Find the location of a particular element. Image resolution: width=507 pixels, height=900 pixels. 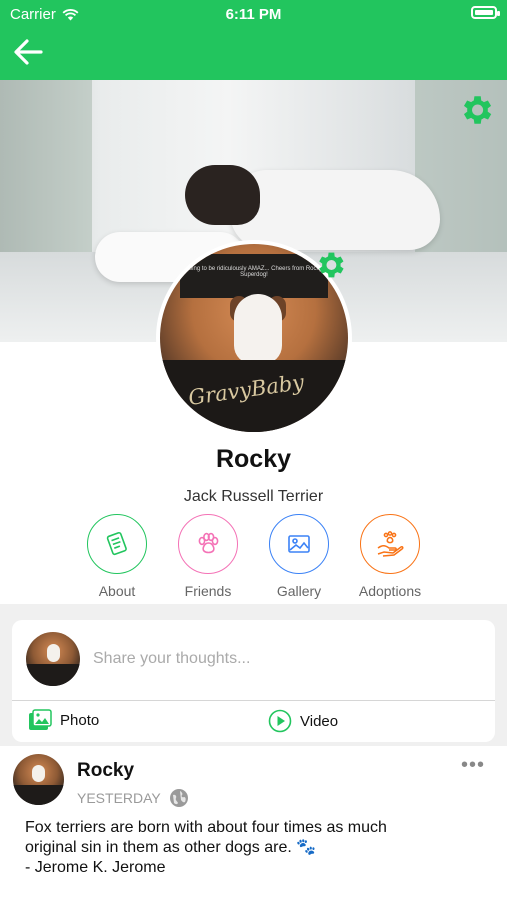

composer-avatar is located at coordinates (53, 659).